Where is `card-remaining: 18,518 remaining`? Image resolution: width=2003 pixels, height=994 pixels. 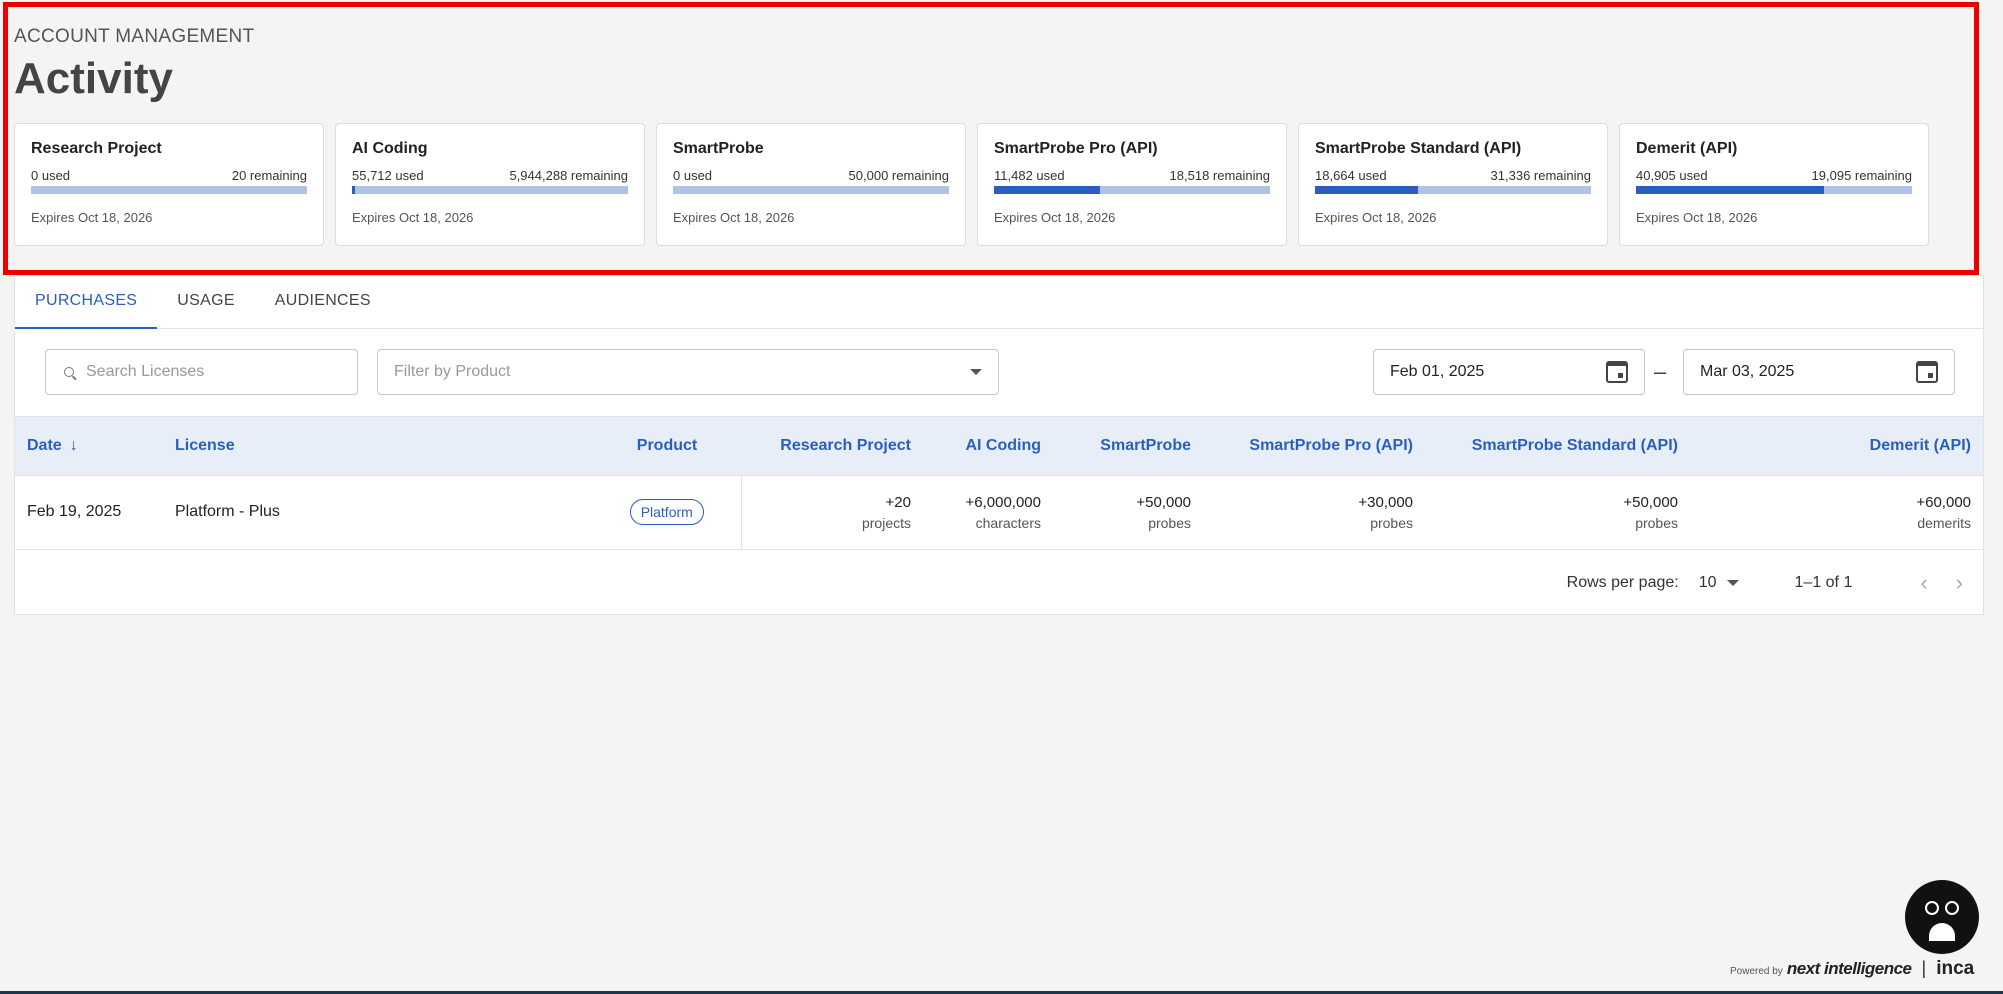
card-remaining: 18,518 remaining is located at coordinates (1219, 175).